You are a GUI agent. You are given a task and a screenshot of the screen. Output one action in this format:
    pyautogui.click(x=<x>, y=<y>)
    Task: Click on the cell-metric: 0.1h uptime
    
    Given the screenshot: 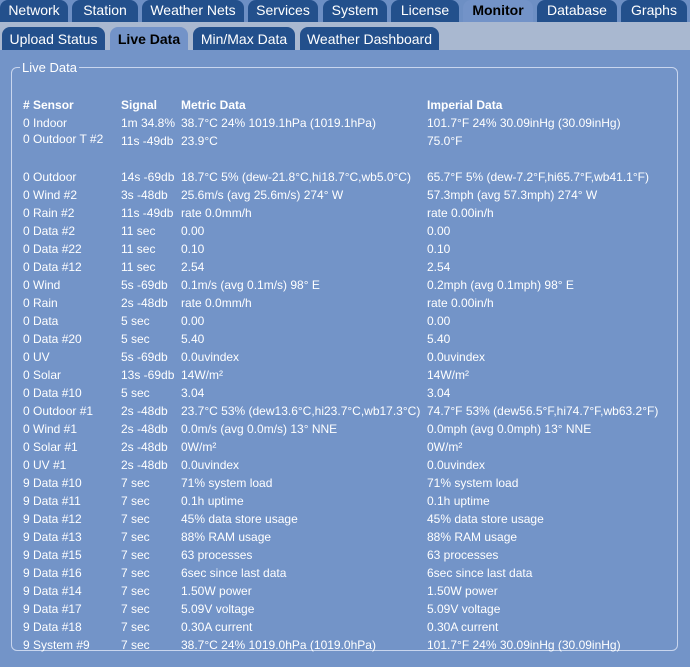 What is the action you would take?
    pyautogui.click(x=212, y=501)
    